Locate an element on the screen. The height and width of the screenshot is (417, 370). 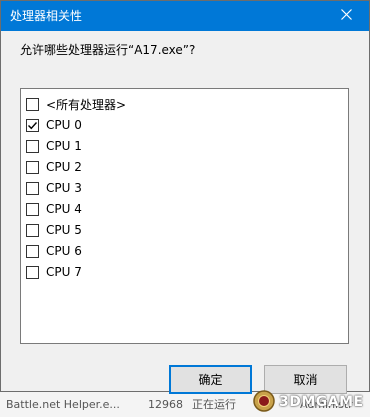
list-item-cpu-0: CPU 0 is located at coordinates (54, 125).